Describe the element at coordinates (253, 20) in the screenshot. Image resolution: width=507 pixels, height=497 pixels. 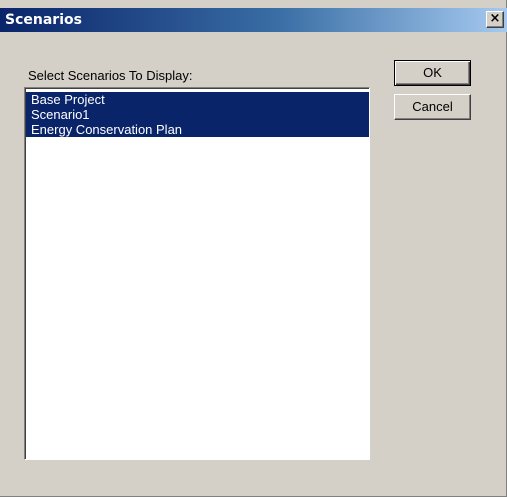
I see `title-bar: Scenarios ×` at that location.